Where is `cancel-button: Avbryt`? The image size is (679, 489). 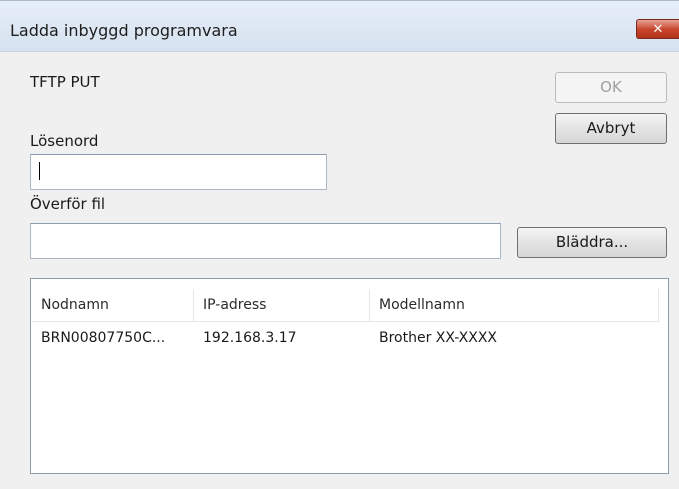
cancel-button: Avbryt is located at coordinates (611, 128).